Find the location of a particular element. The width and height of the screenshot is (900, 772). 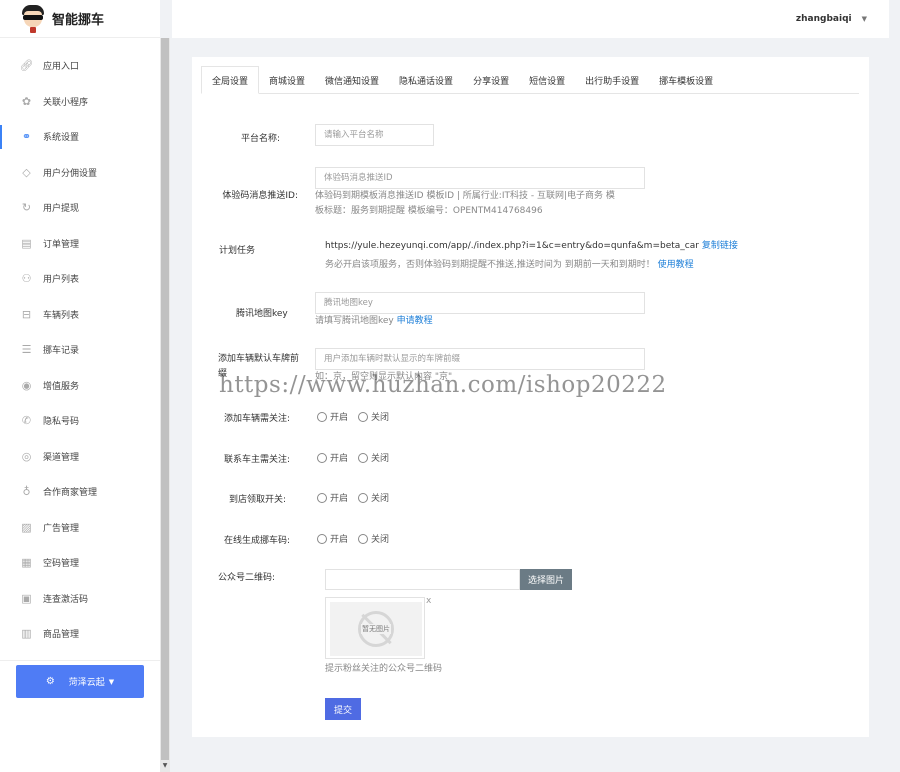

link-icon: 🔗︎ is located at coordinates (26, 66).